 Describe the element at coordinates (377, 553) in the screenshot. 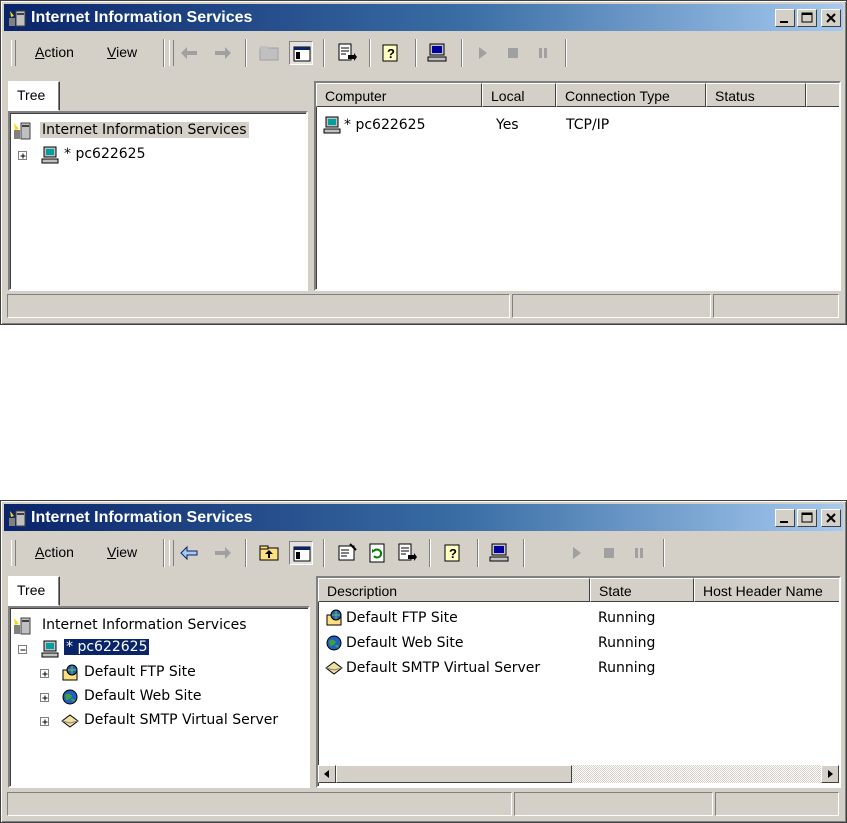

I see `refresh-button` at that location.